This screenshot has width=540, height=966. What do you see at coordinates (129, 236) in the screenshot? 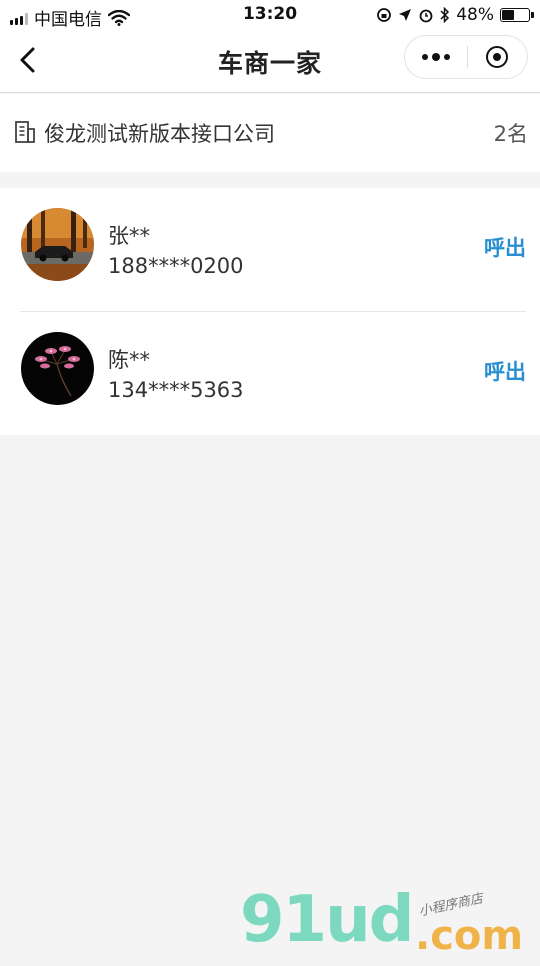
I see `contact-name: 张**` at bounding box center [129, 236].